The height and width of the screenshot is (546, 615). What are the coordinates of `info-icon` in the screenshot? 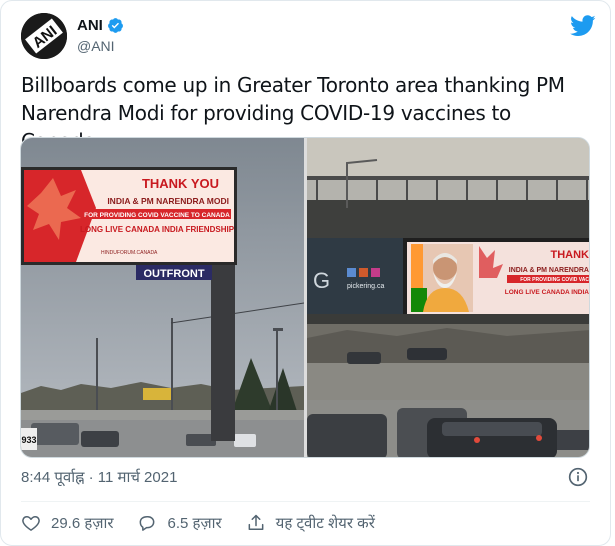 It's located at (578, 477).